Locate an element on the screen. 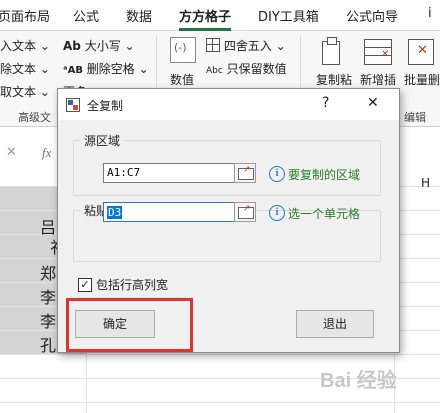  column-header-h: H is located at coordinates (425, 183).